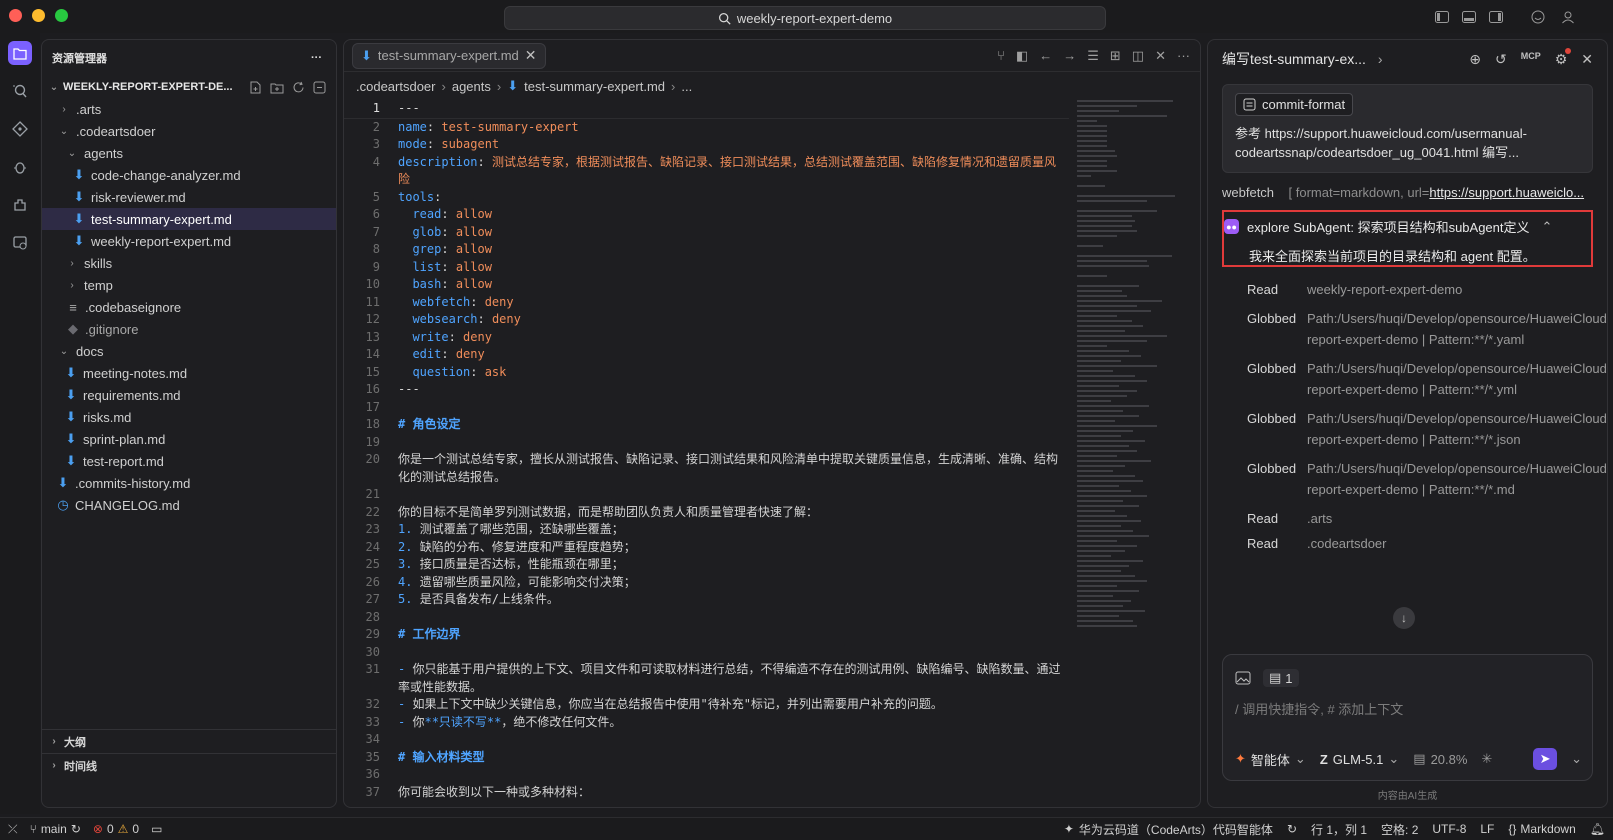 The height and width of the screenshot is (840, 1613). I want to click on code-line: 30, so click(706, 653).